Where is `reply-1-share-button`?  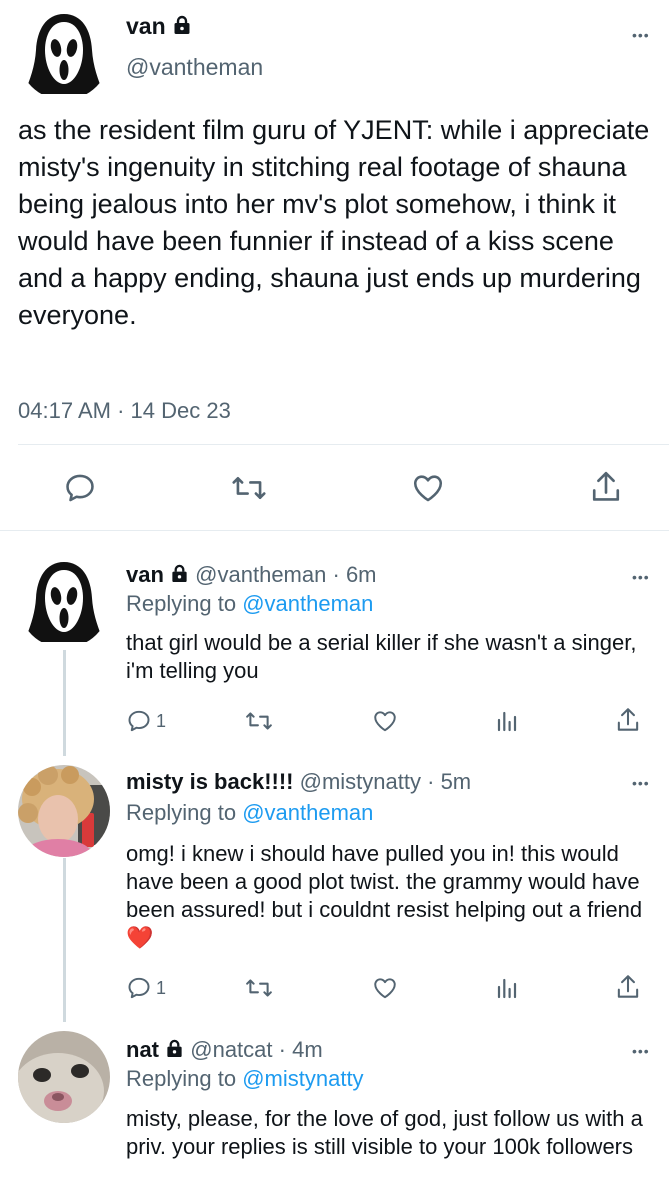
reply-1-share-button is located at coordinates (628, 720).